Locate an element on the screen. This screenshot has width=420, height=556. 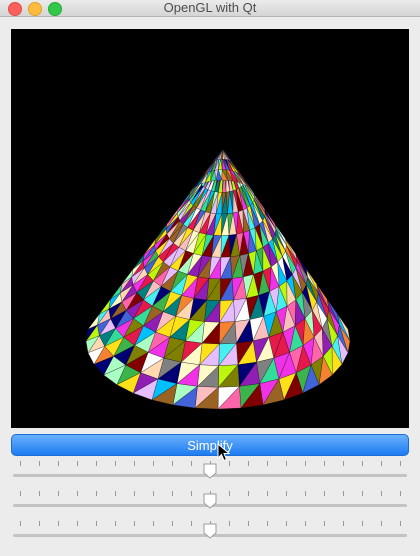
simplify-button: Simplify is located at coordinates (210, 445).